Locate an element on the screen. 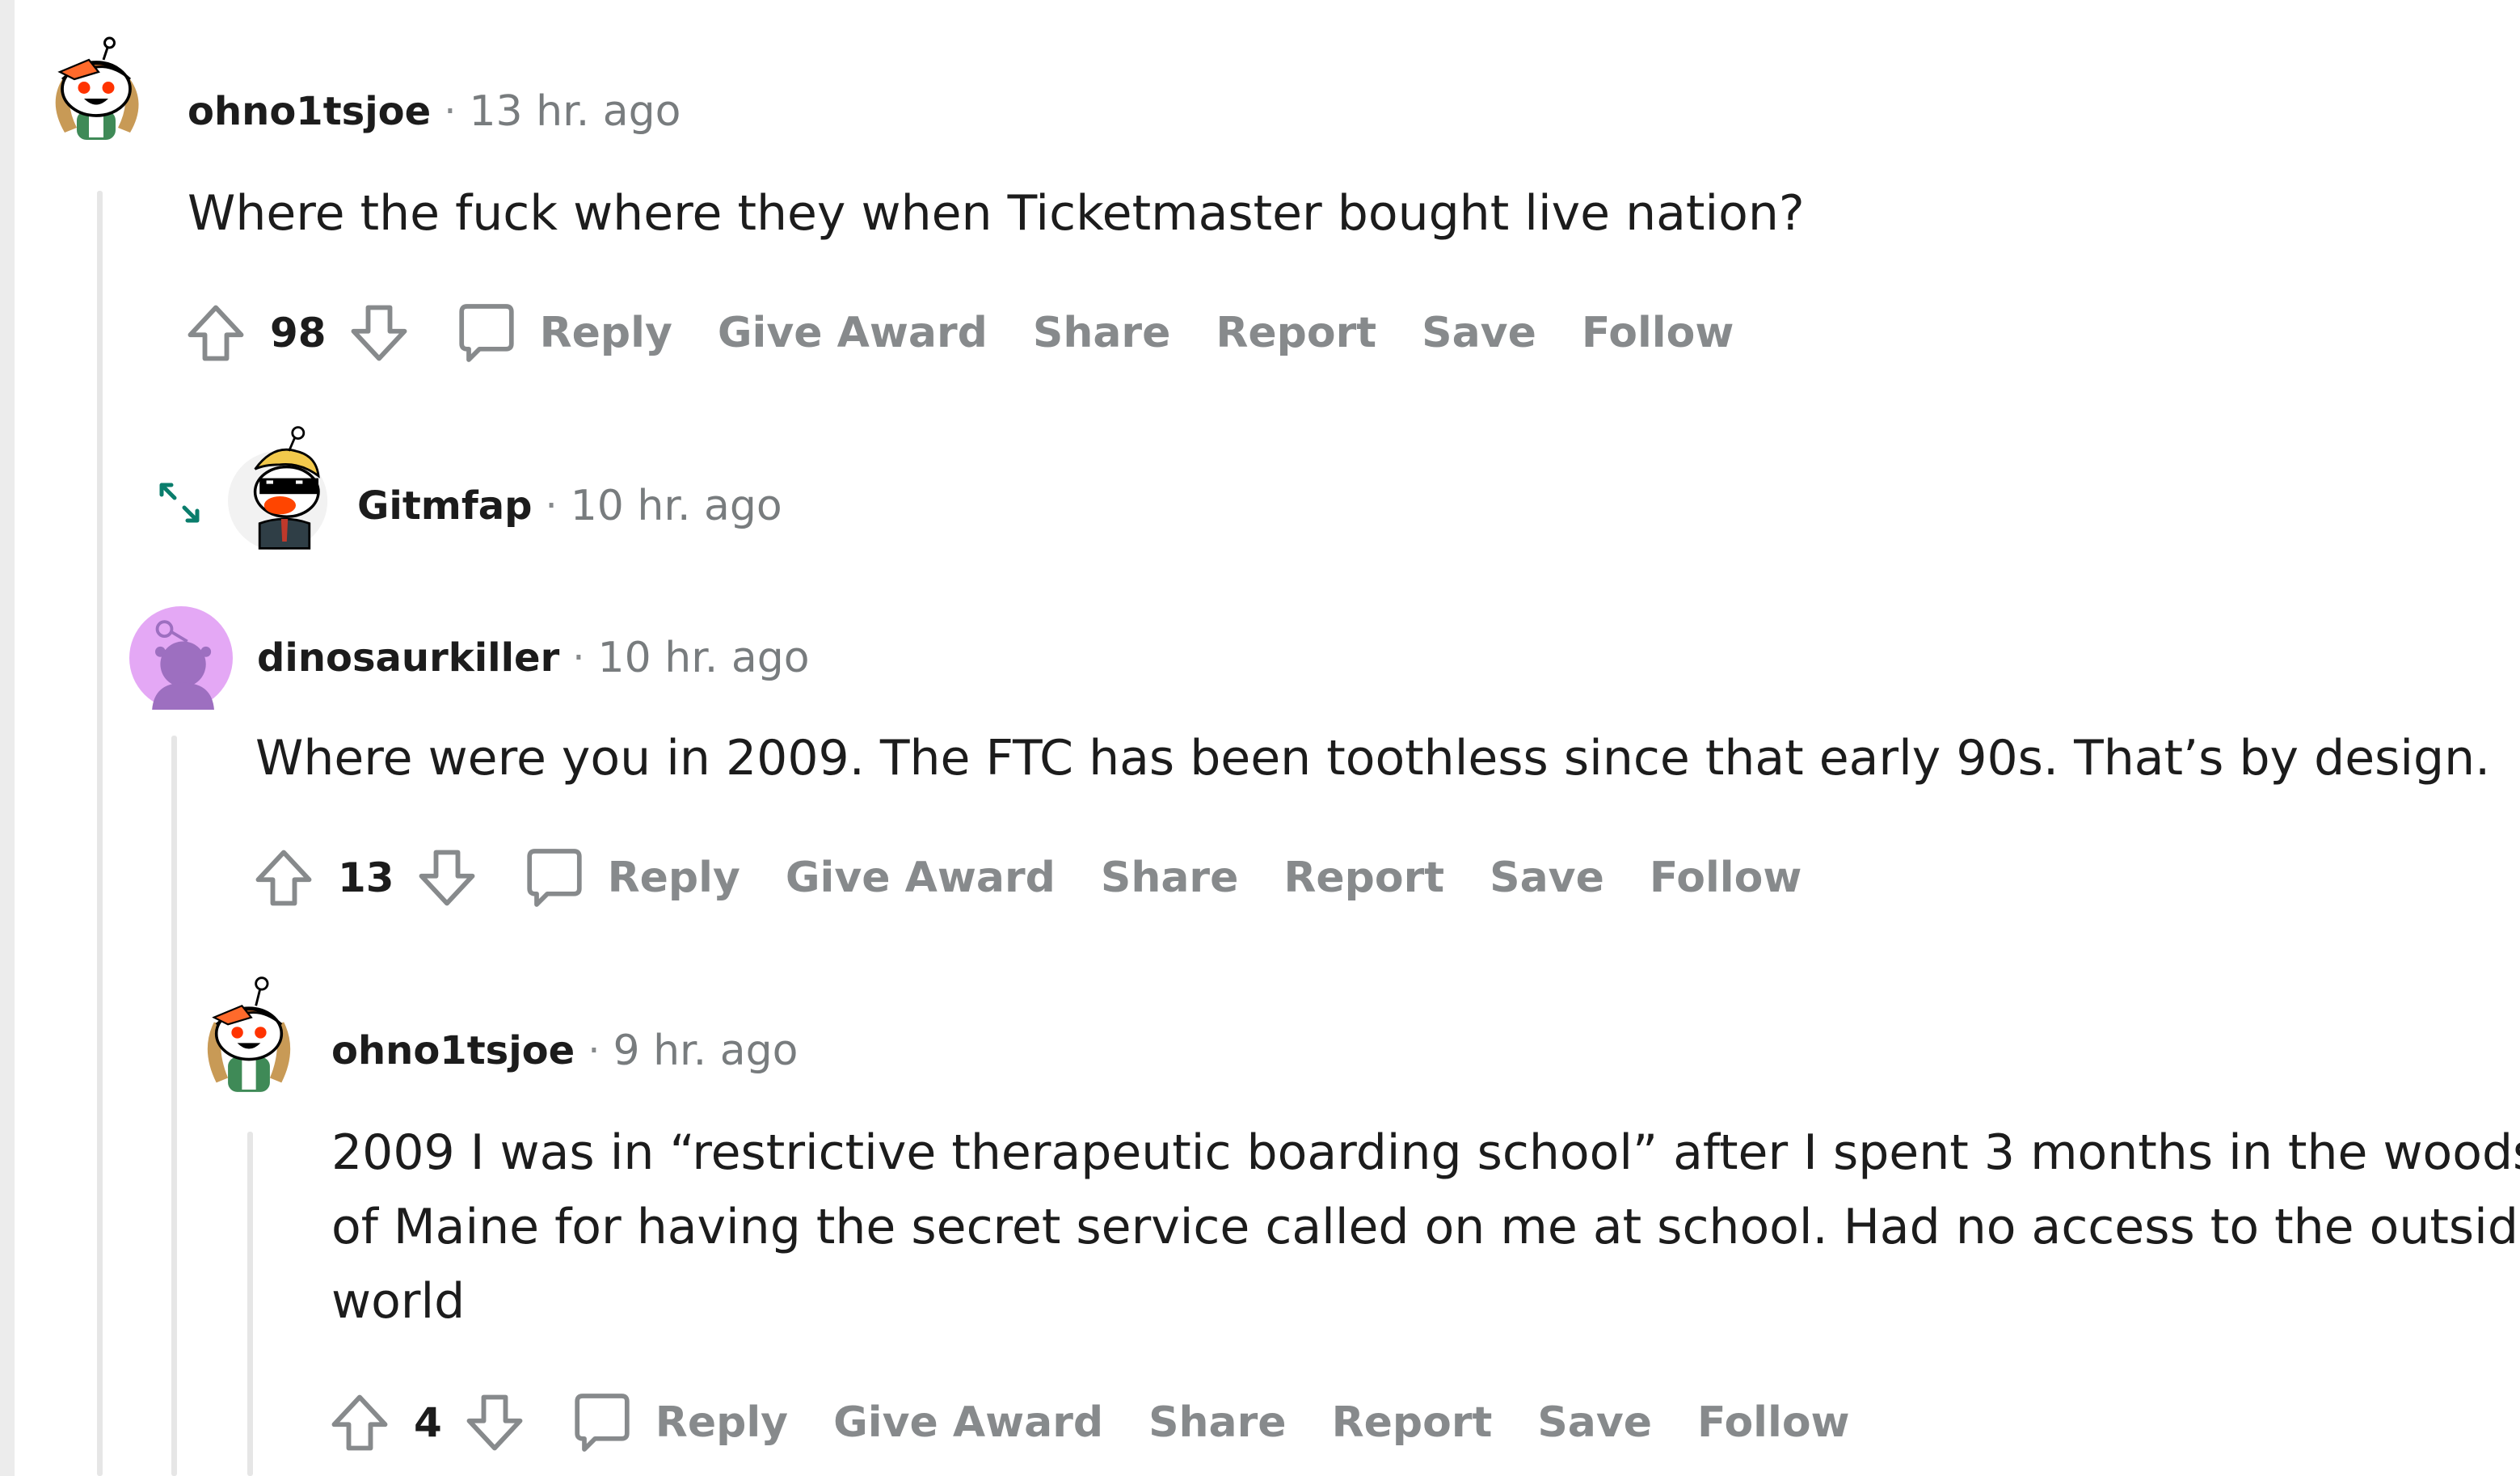  comment-body-line: world is located at coordinates (398, 1301).